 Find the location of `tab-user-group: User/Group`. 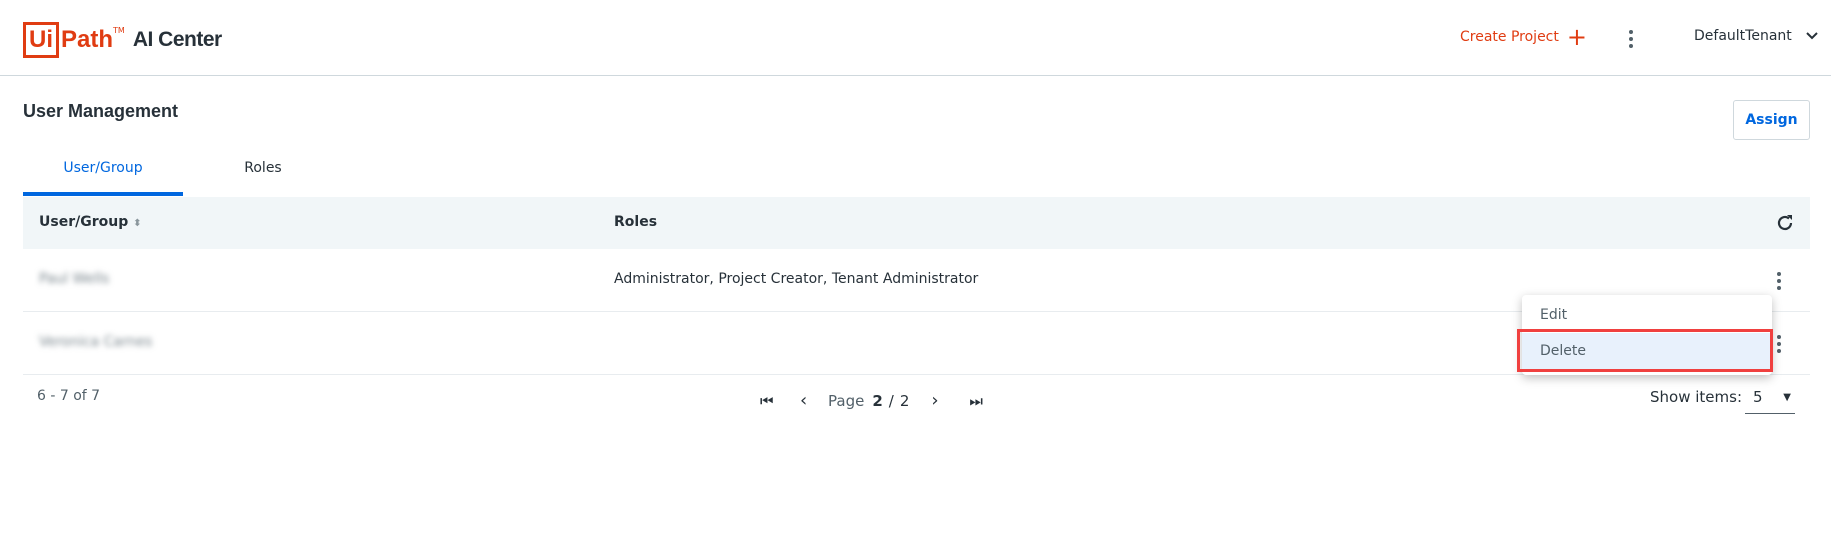

tab-user-group: User/Group is located at coordinates (103, 178).